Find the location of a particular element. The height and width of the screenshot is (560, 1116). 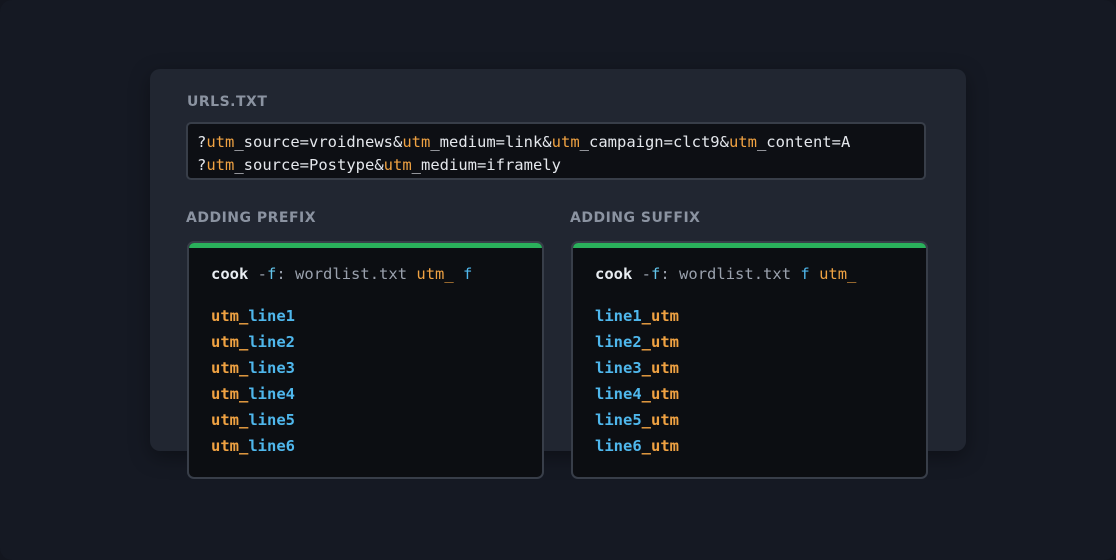

prefix-output-line: utm_line4 is located at coordinates (253, 394).